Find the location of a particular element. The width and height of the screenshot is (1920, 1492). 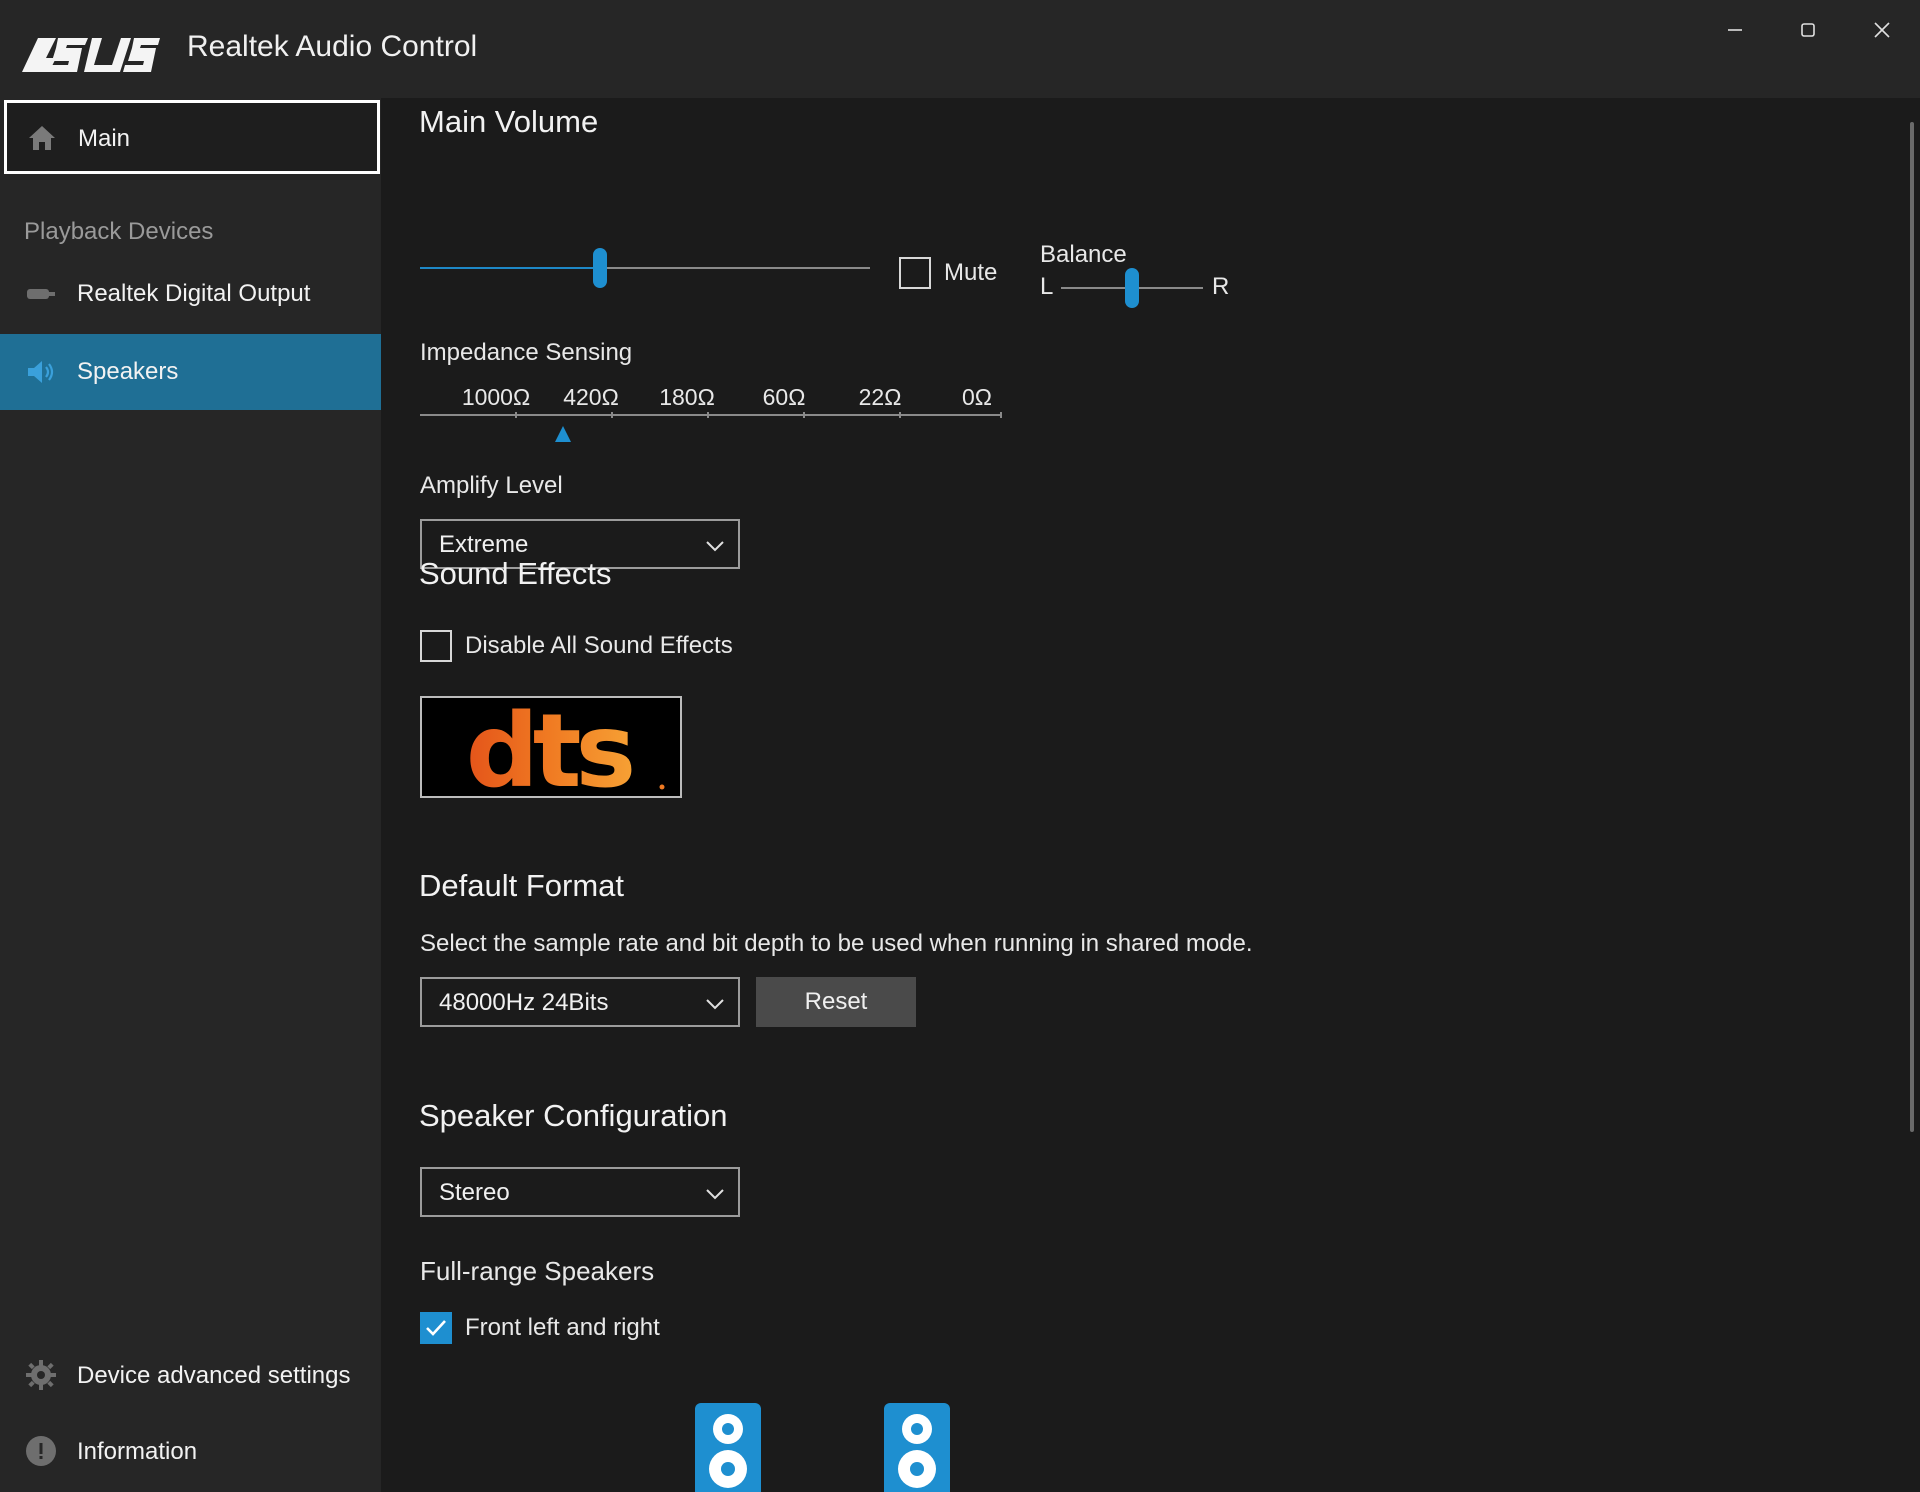

mute-checkbox is located at coordinates (915, 273).